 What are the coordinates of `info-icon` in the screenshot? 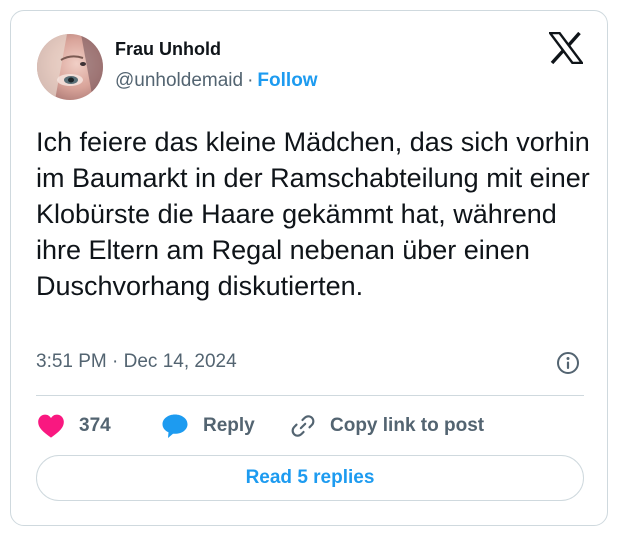 It's located at (568, 363).